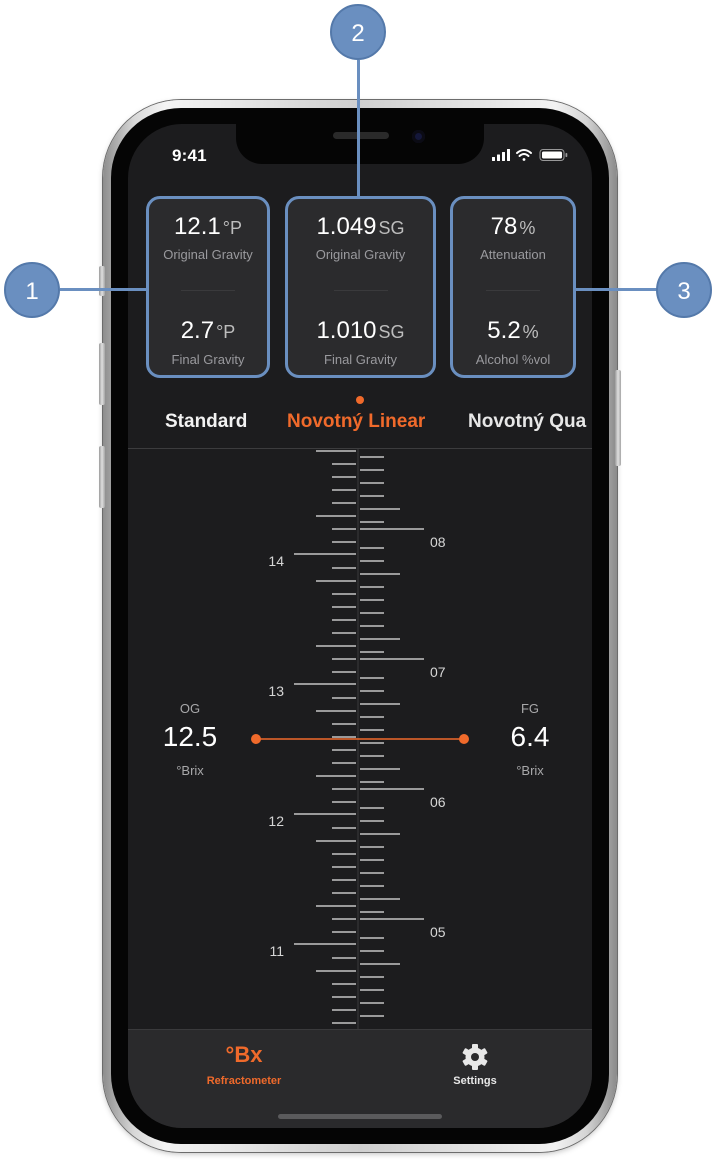  What do you see at coordinates (513, 287) in the screenshot?
I see `attenuation-card: 78% Attenuation 5.2% Alcohol %vol` at bounding box center [513, 287].